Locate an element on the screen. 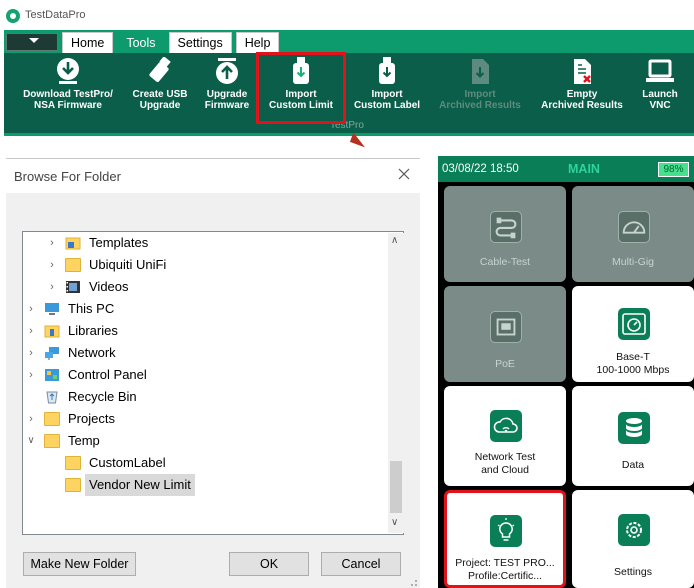 This screenshot has width=694, height=588. create-usb-upgrade-button: Create USB Upgrade is located at coordinates (160, 88).